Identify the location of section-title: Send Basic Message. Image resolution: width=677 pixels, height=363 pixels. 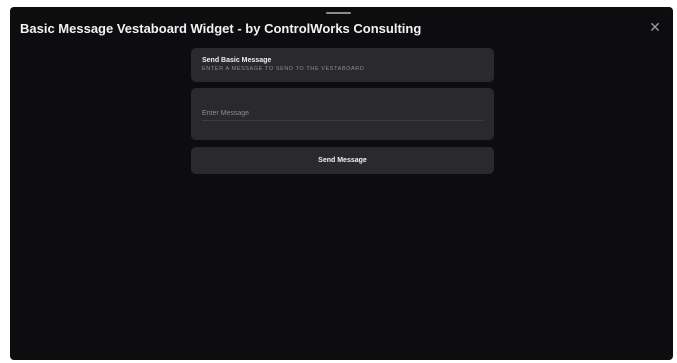
(237, 60).